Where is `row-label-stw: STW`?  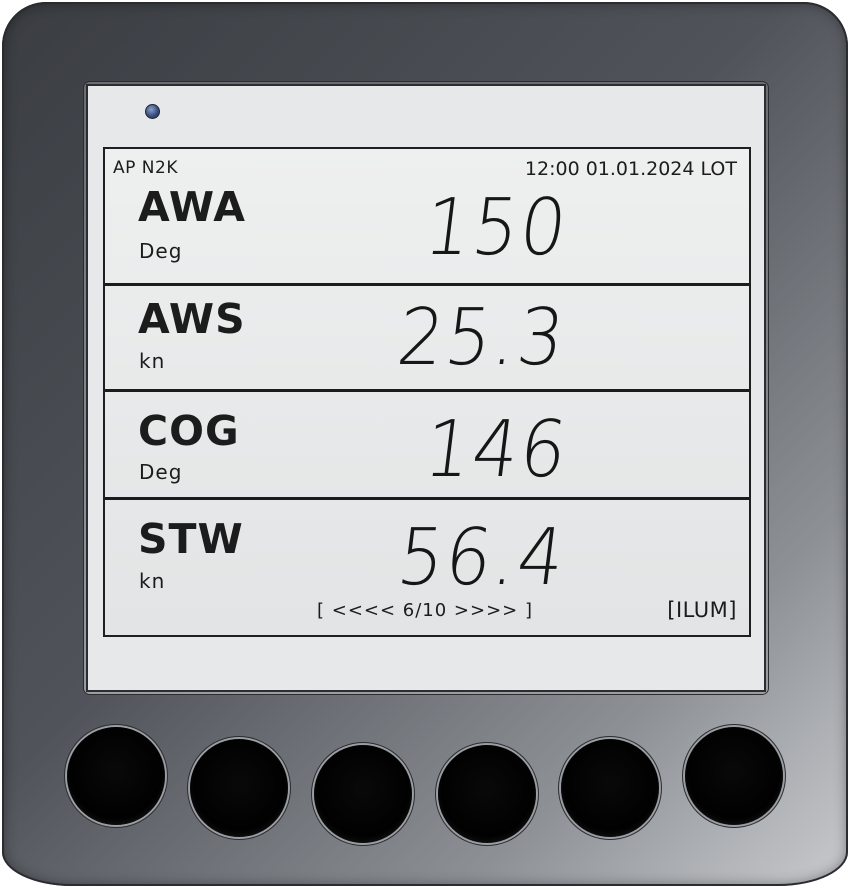 row-label-stw: STW is located at coordinates (191, 539).